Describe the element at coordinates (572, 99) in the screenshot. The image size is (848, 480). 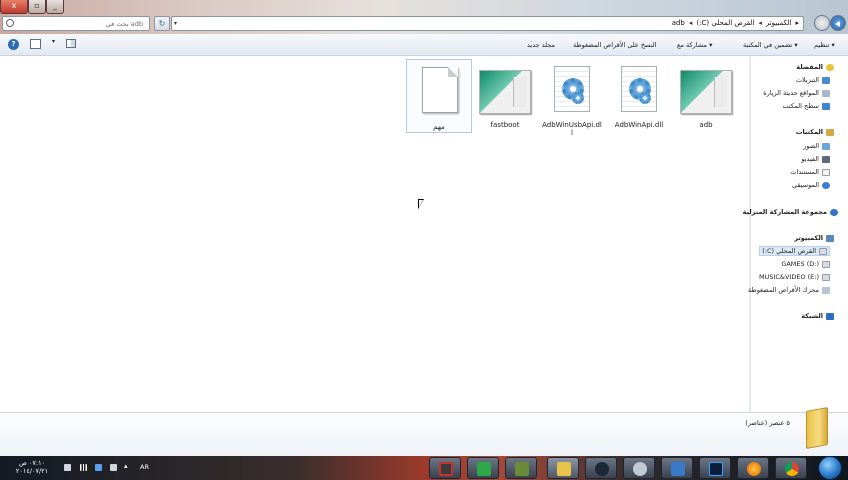
I see `file-item-adbwinusbapi: AdbWinUsbApi.dll` at that location.